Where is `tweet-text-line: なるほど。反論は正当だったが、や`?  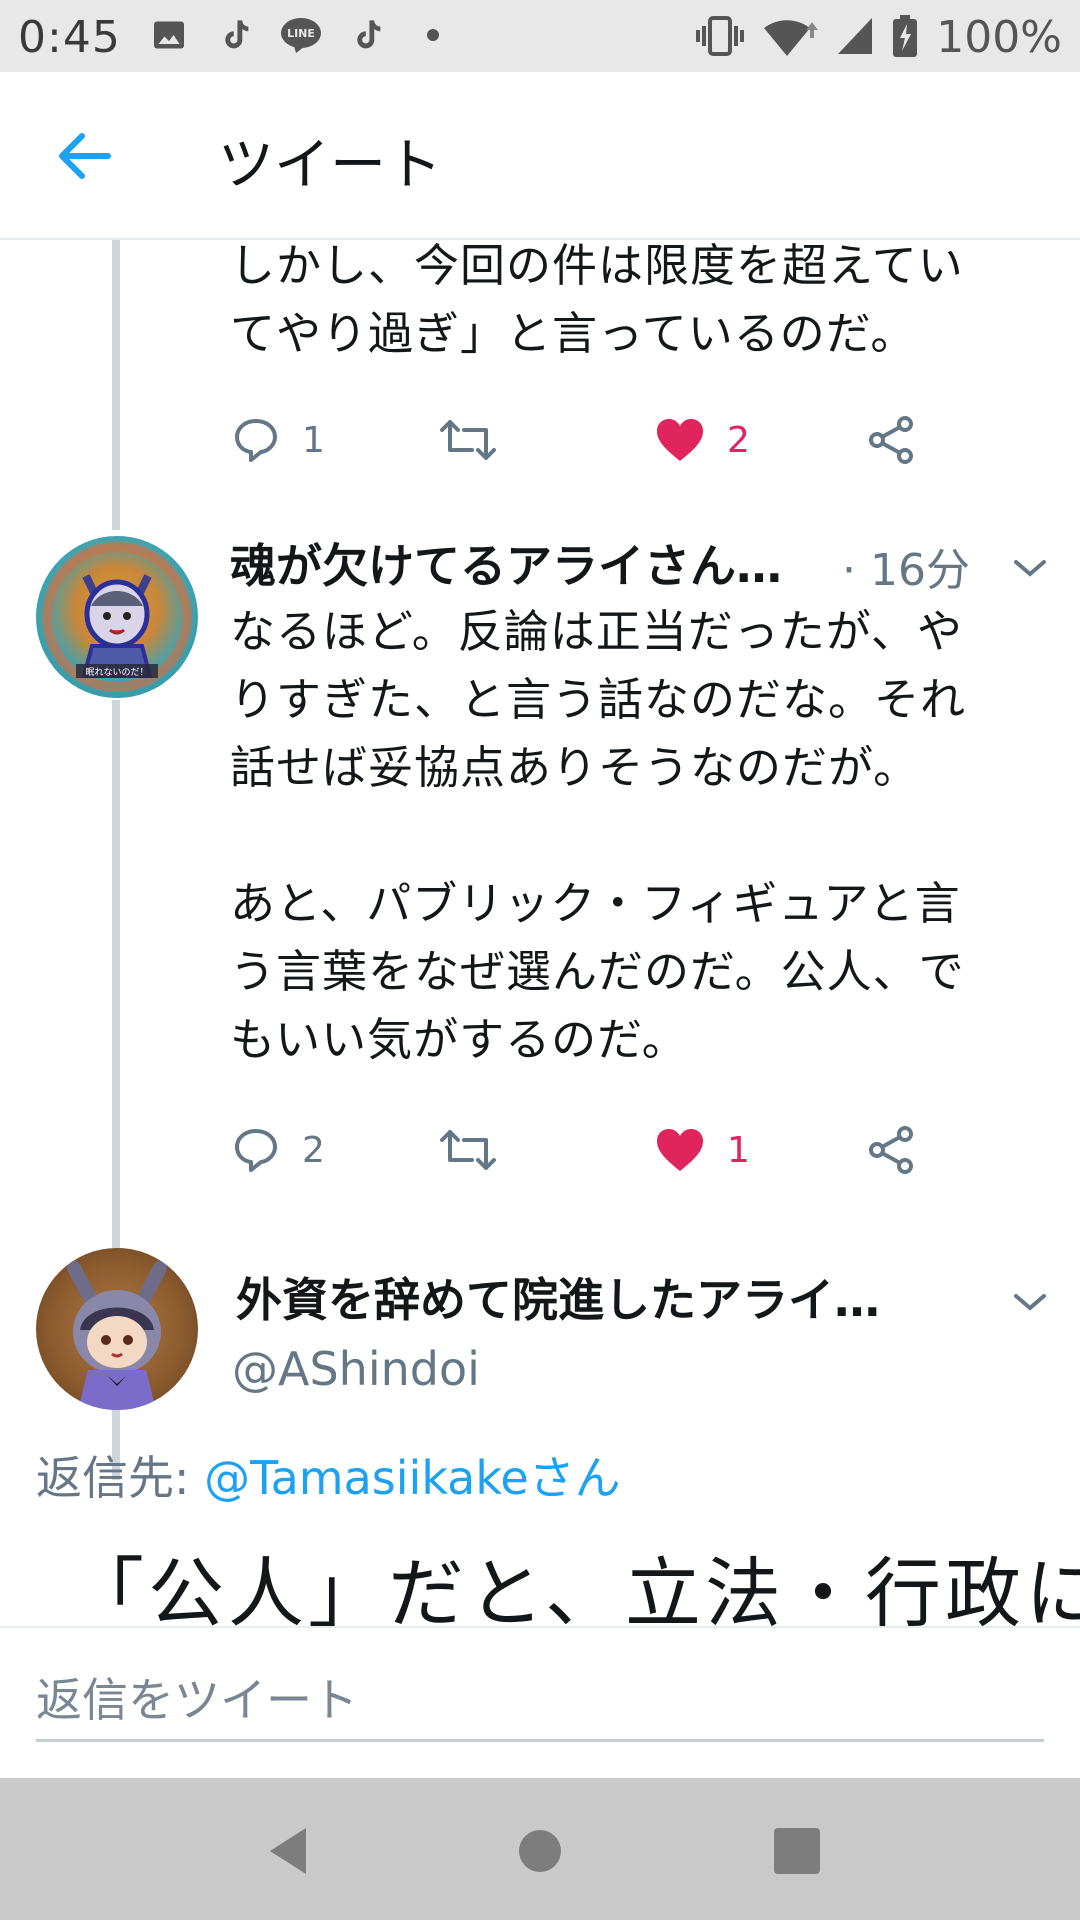 tweet-text-line: なるほど。反論は正当だったが、や is located at coordinates (596, 631).